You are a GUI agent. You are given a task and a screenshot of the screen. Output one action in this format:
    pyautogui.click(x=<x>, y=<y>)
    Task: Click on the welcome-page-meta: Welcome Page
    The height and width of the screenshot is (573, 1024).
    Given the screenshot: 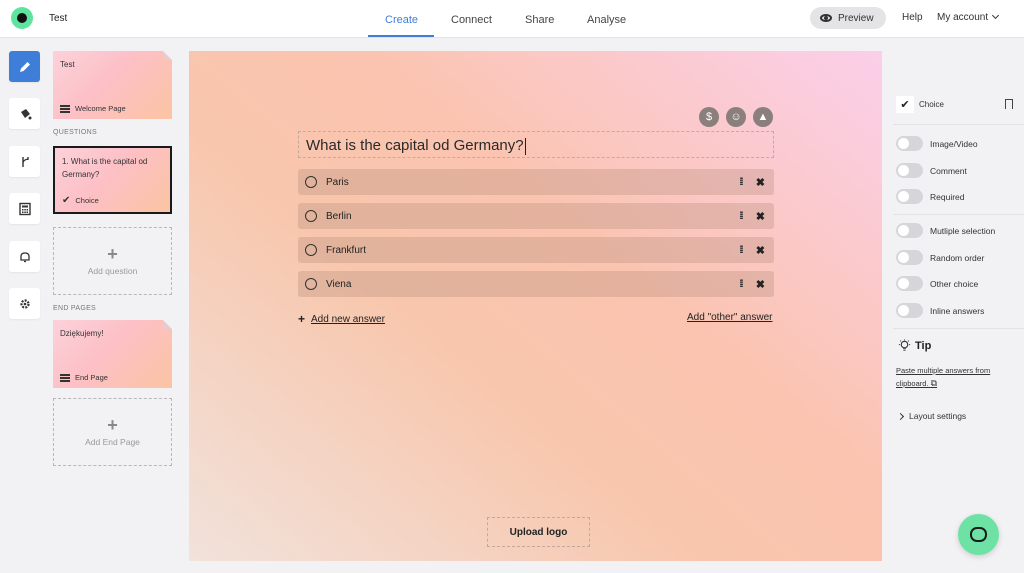 What is the action you would take?
    pyautogui.click(x=93, y=108)
    